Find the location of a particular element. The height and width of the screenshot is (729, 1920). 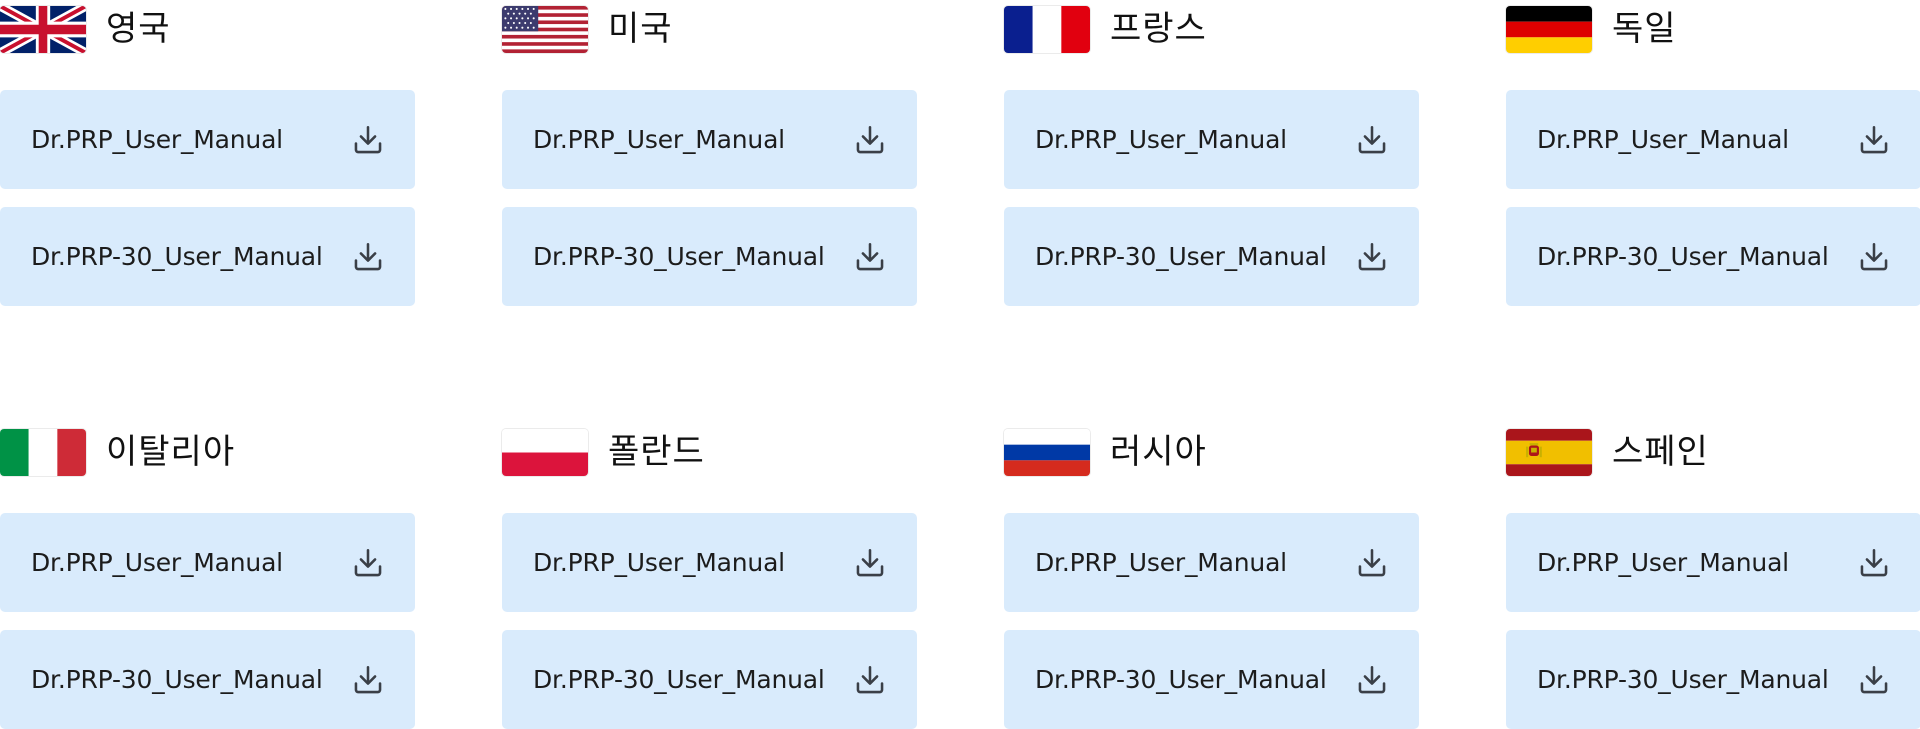

germany-flag-icon is located at coordinates (1549, 29).